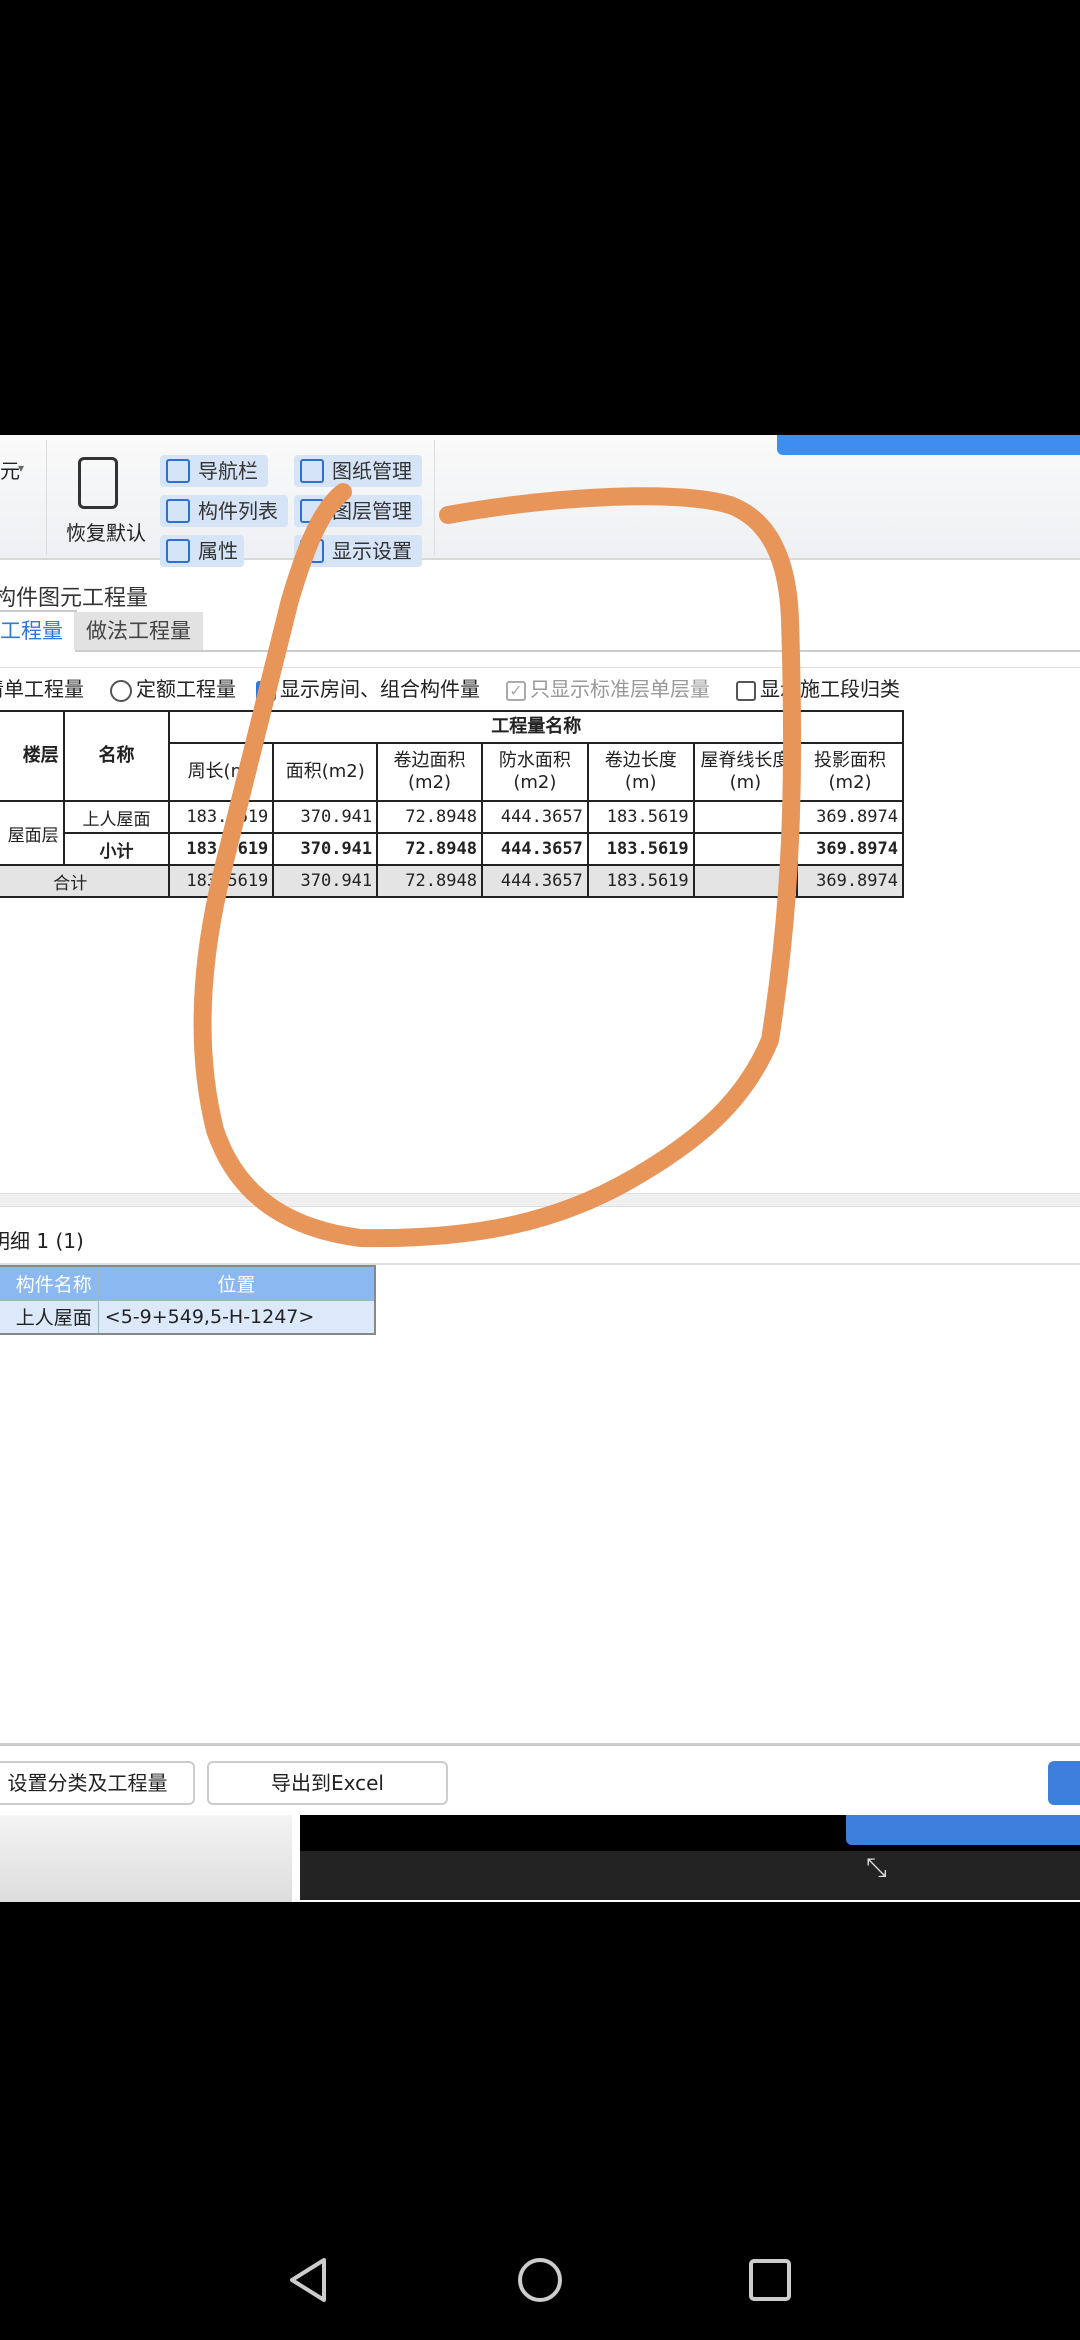  I want to click on back-icon, so click(308, 2280).